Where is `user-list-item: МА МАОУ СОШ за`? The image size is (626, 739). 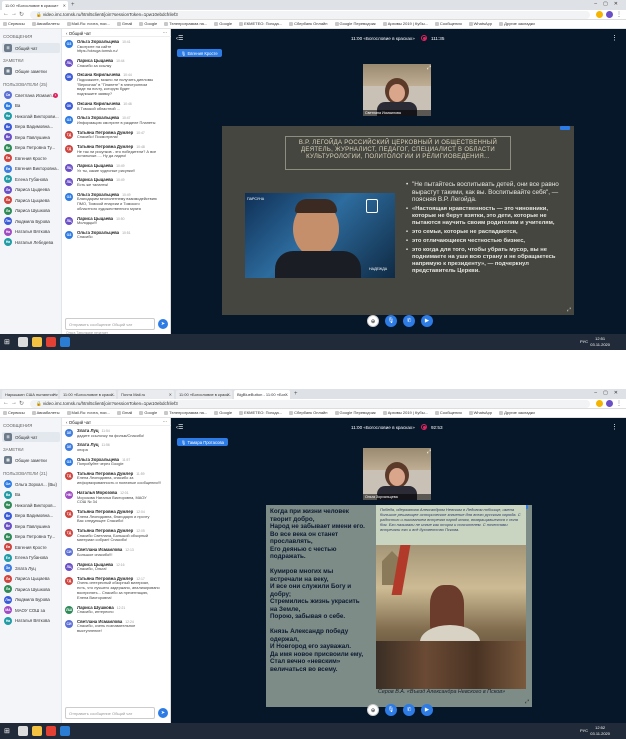
user-list-item: МА МАОУ СОШ за is located at coordinates (31, 610).